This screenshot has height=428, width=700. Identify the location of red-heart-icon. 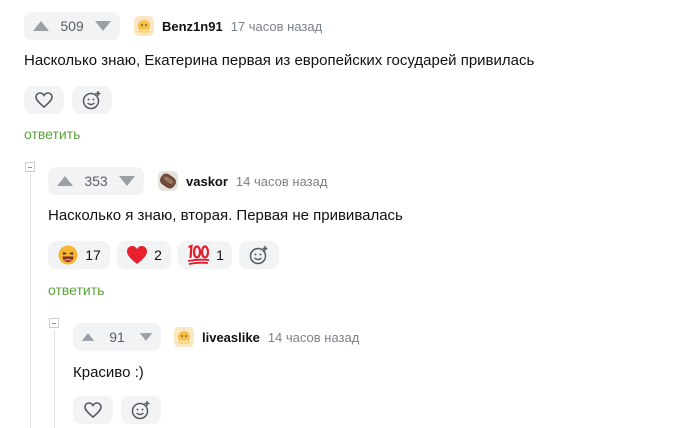
(137, 255).